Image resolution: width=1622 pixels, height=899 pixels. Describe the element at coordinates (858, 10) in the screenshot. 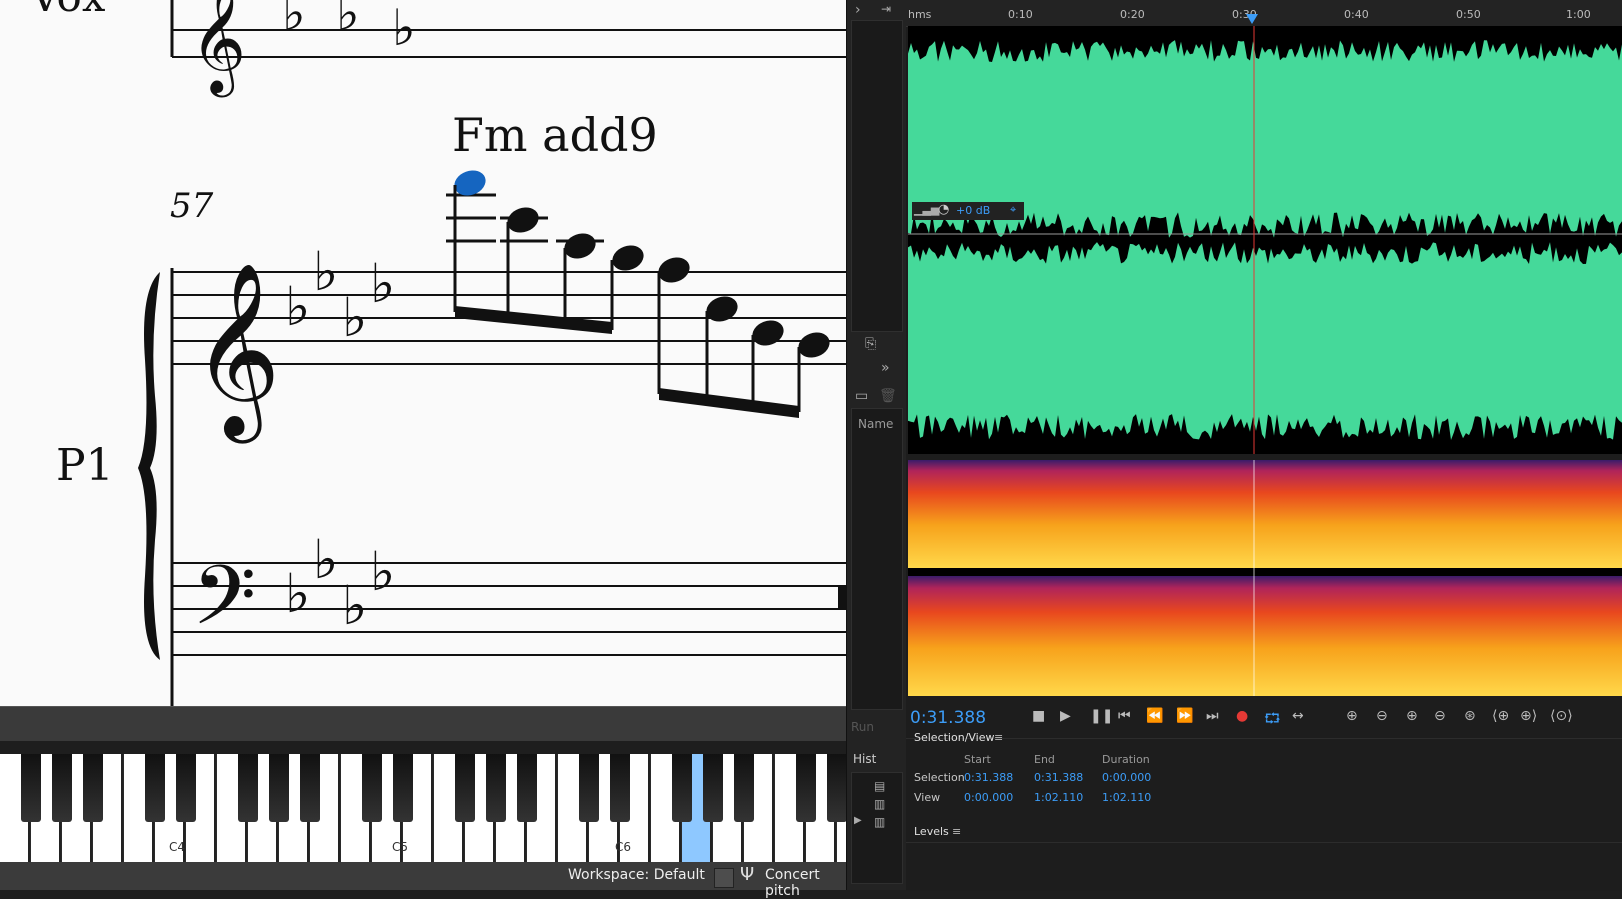

I see `collapse-arrow-icon: ›` at that location.